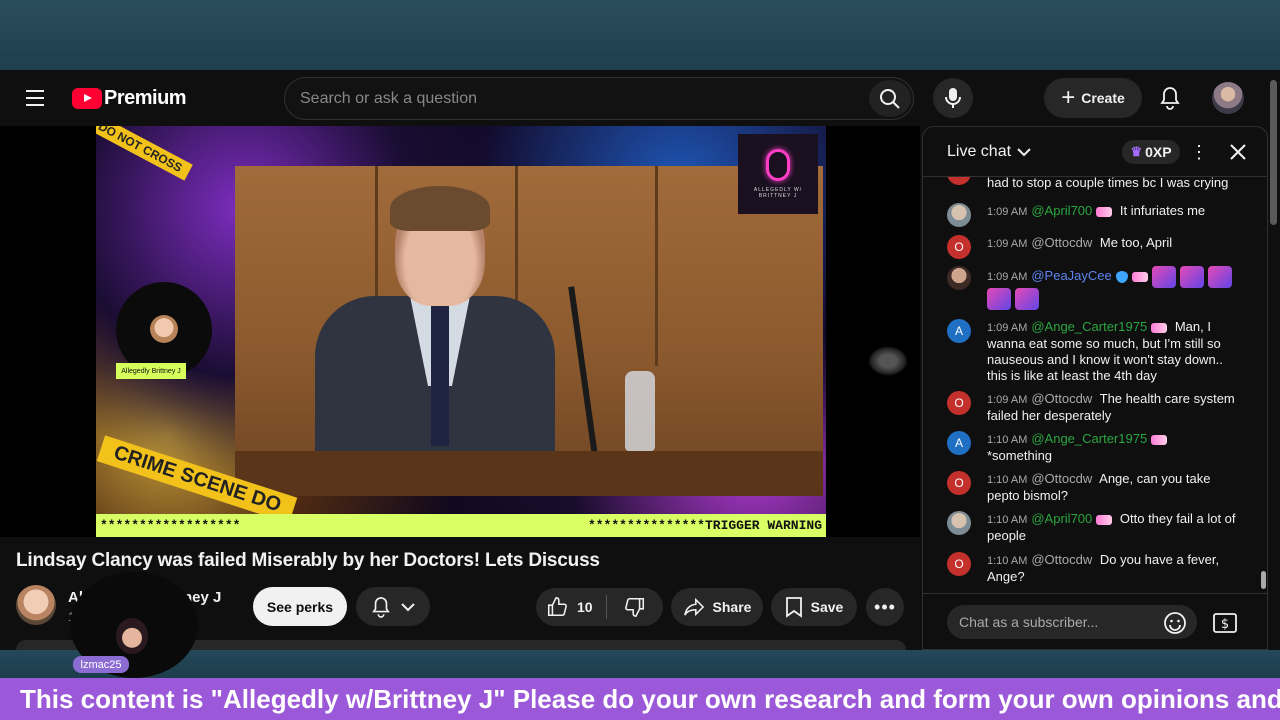 Image resolution: width=1280 pixels, height=720 pixels. Describe the element at coordinates (1136, 151) in the screenshot. I see `crown-icon: ♛` at that location.